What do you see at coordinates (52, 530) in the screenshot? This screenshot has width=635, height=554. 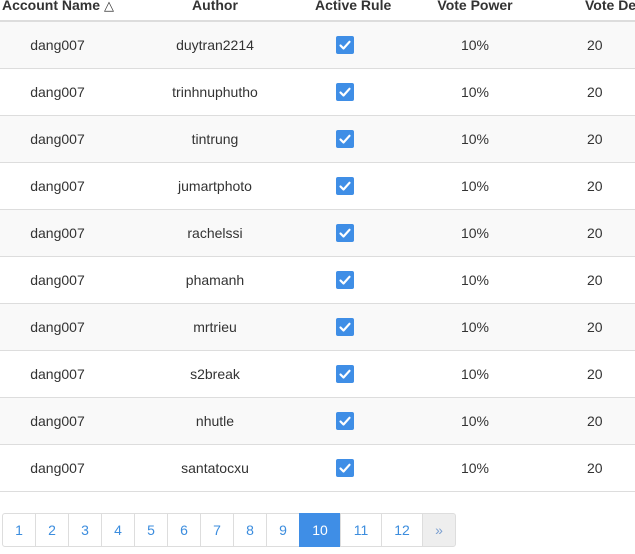 I see `page-link-2: 2` at bounding box center [52, 530].